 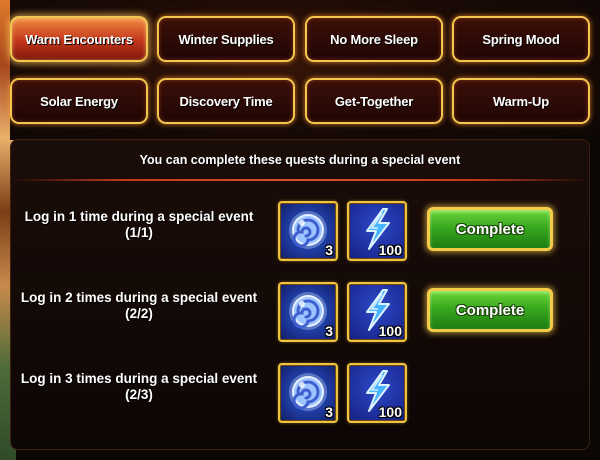 What do you see at coordinates (374, 39) in the screenshot?
I see `tab-no-more-sleep: No More Sleep` at bounding box center [374, 39].